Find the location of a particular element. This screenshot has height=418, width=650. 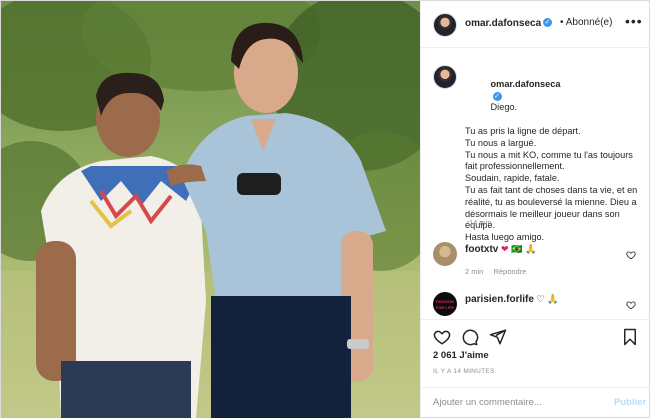

commenter-username: footxtv is located at coordinates (481, 249).